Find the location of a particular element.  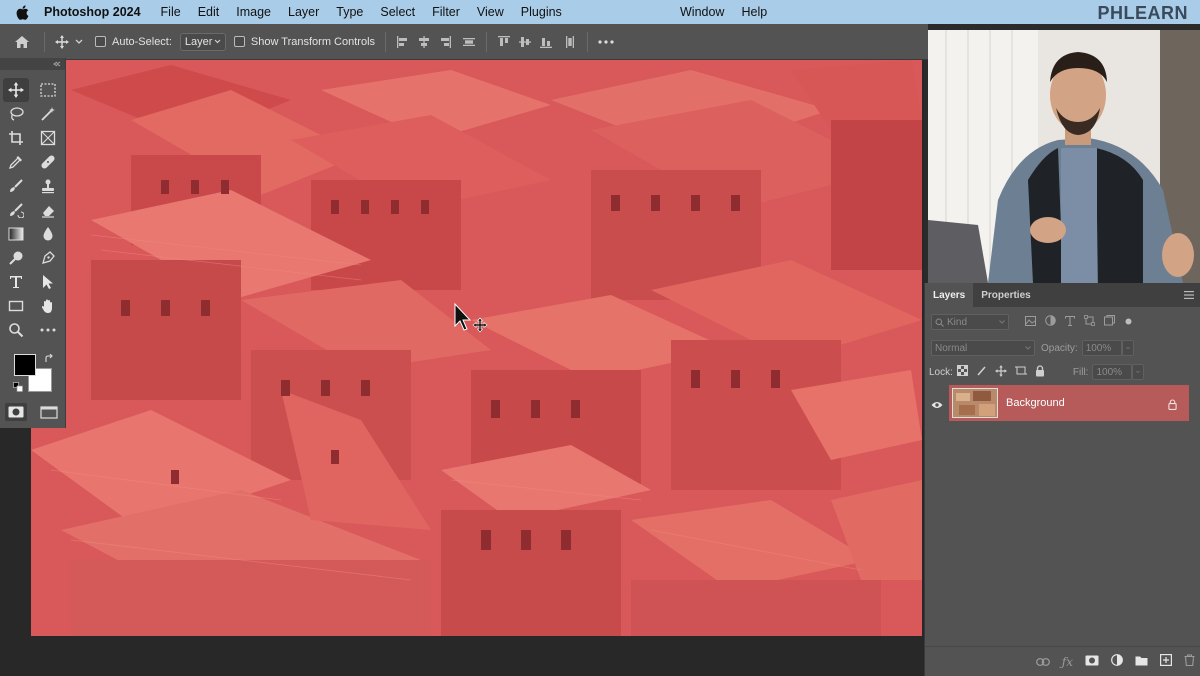

align-bottom-icon is located at coordinates (546, 42).